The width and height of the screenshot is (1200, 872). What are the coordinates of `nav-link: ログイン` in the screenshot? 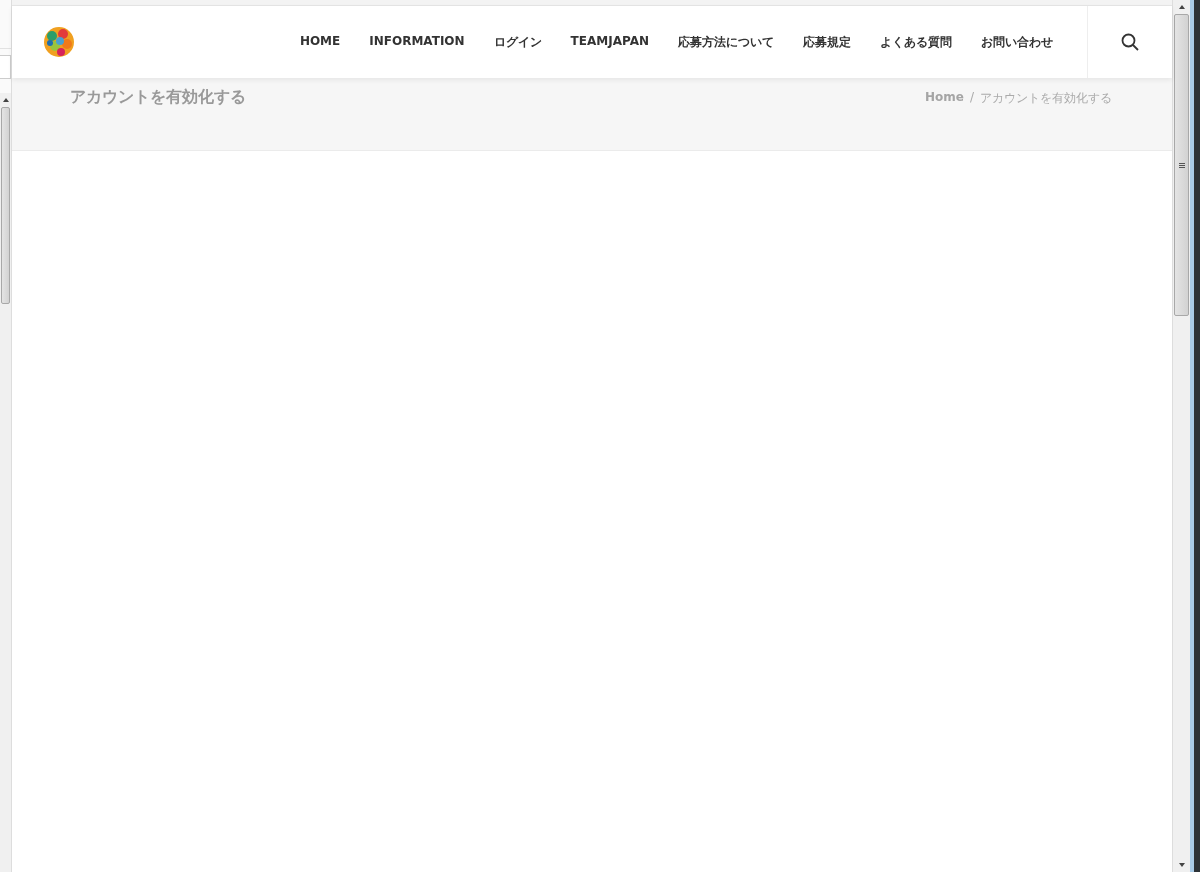 It's located at (517, 42).